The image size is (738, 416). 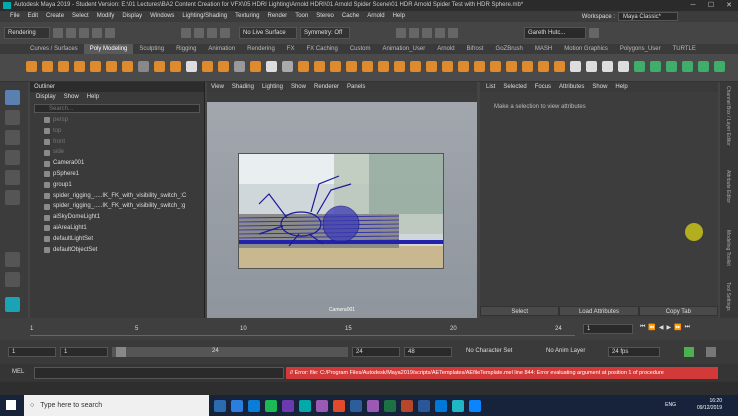 What do you see at coordinates (93, 97) in the screenshot?
I see `outliner-menu-help: Help` at bounding box center [93, 97].